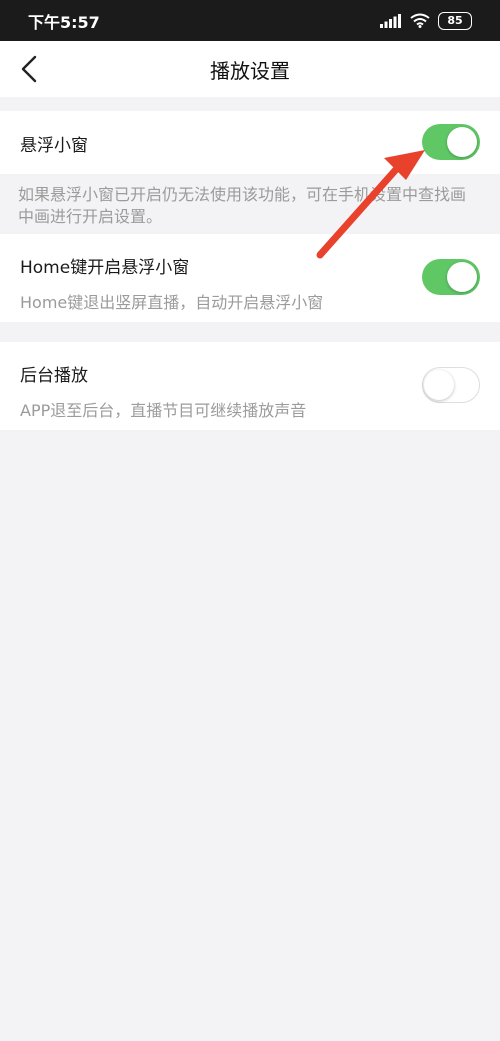 The height and width of the screenshot is (1041, 500). Describe the element at coordinates (420, 20) in the screenshot. I see `wifi-icon` at that location.